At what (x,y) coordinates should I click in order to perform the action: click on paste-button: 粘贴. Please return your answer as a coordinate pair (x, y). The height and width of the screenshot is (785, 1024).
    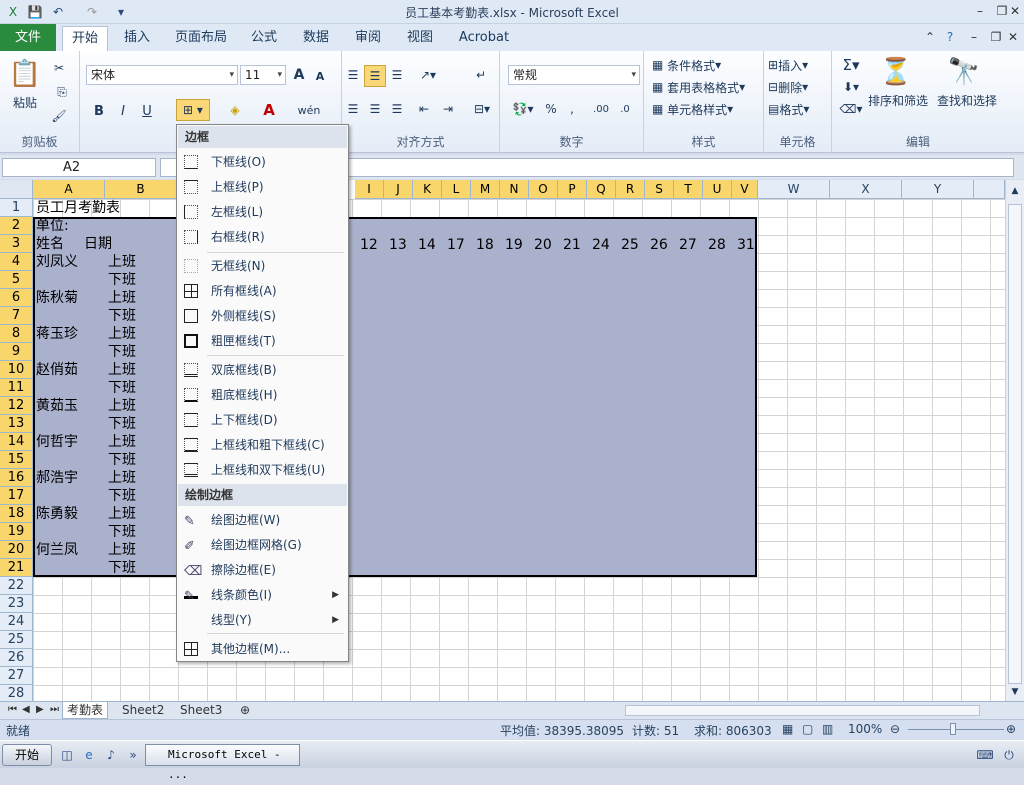
    Looking at the image, I should click on (25, 102).